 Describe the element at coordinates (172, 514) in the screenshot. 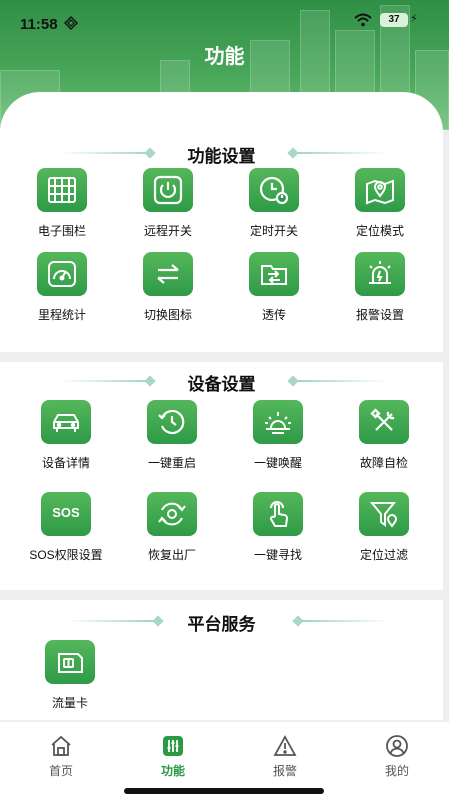

I see `reset-gear-icon` at that location.